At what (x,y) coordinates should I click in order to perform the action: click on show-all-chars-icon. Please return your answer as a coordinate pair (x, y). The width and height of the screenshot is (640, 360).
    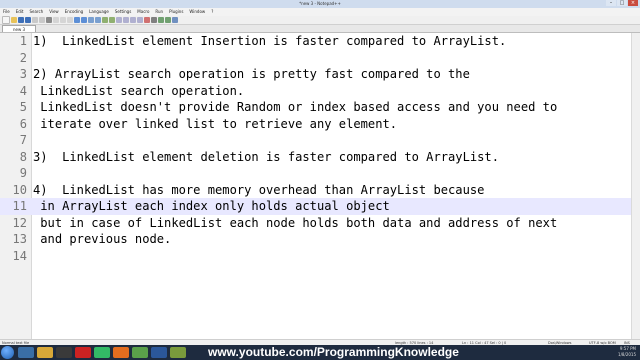
    Looking at the image, I should click on (133, 20).